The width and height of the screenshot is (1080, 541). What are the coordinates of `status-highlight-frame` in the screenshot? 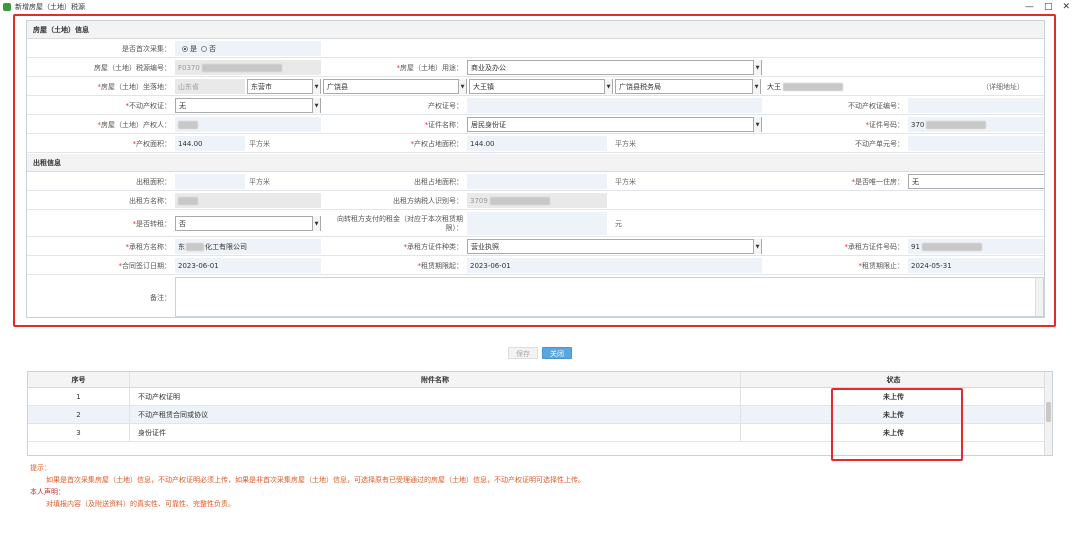 It's located at (897, 424).